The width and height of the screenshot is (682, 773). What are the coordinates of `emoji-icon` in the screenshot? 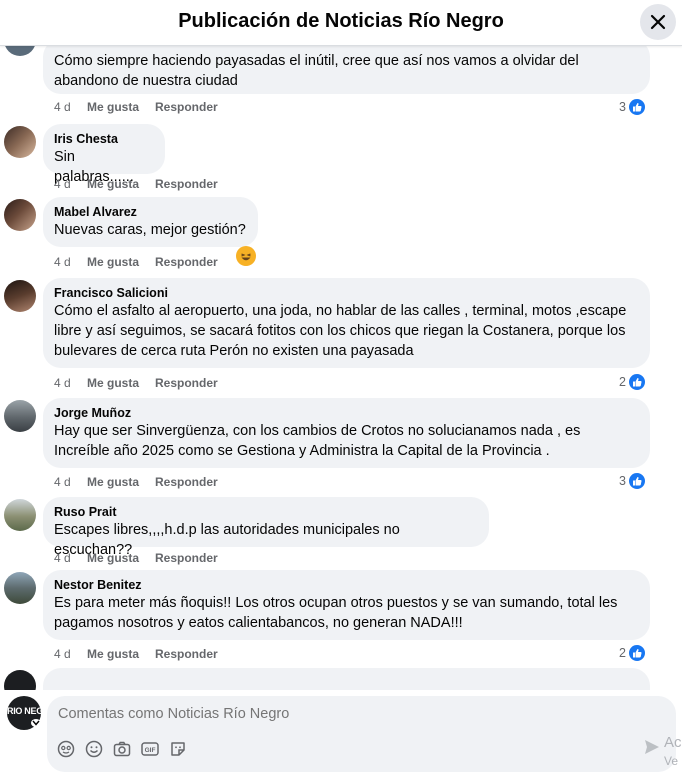 It's located at (94, 749).